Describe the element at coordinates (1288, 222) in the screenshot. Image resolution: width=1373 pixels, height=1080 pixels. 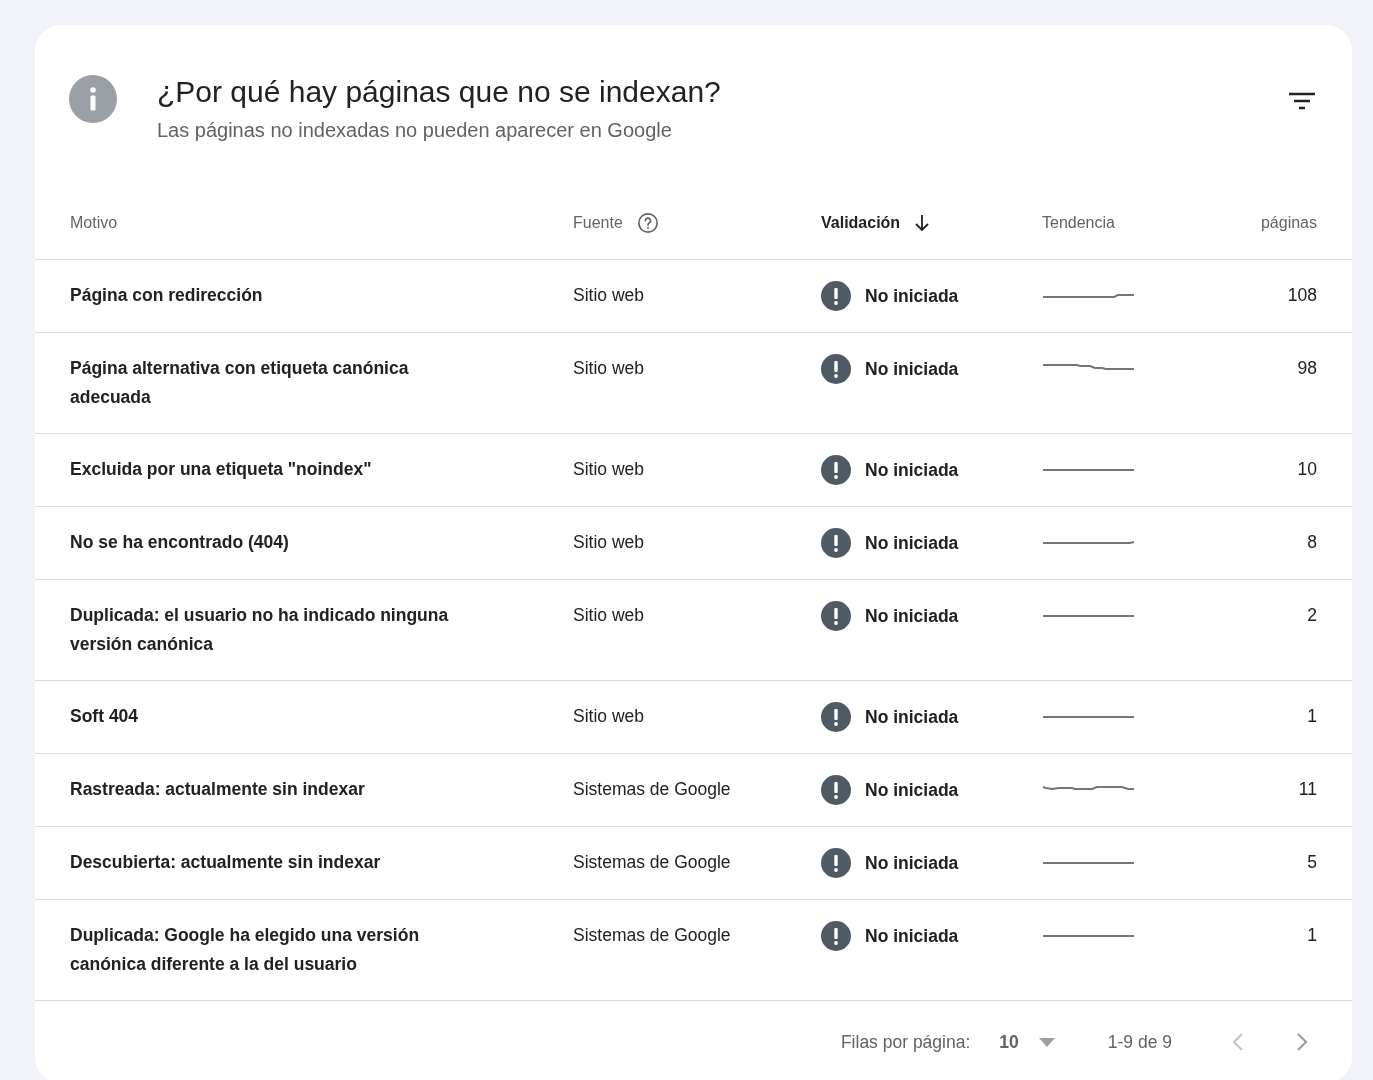
I see `column-header: páginas` at that location.